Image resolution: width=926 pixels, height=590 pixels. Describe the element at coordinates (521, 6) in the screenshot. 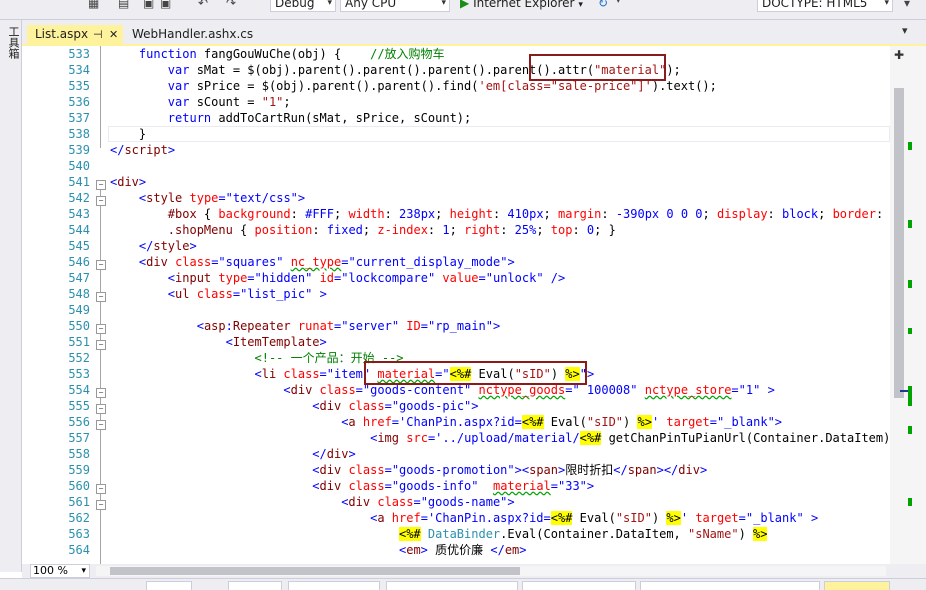

I see `start-debug-button: ▶ Internet Explorer ▾` at that location.